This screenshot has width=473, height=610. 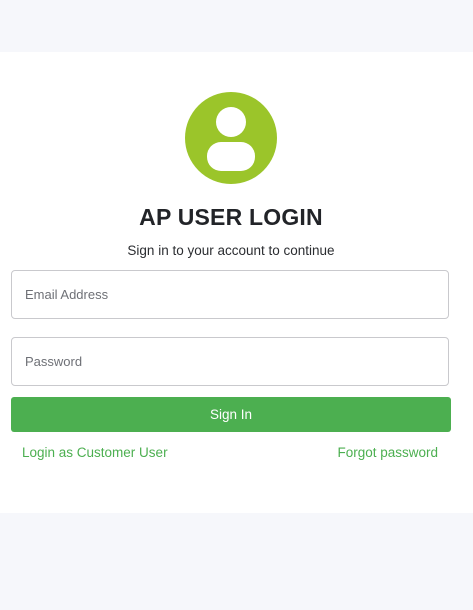 I want to click on password-field, so click(x=230, y=361).